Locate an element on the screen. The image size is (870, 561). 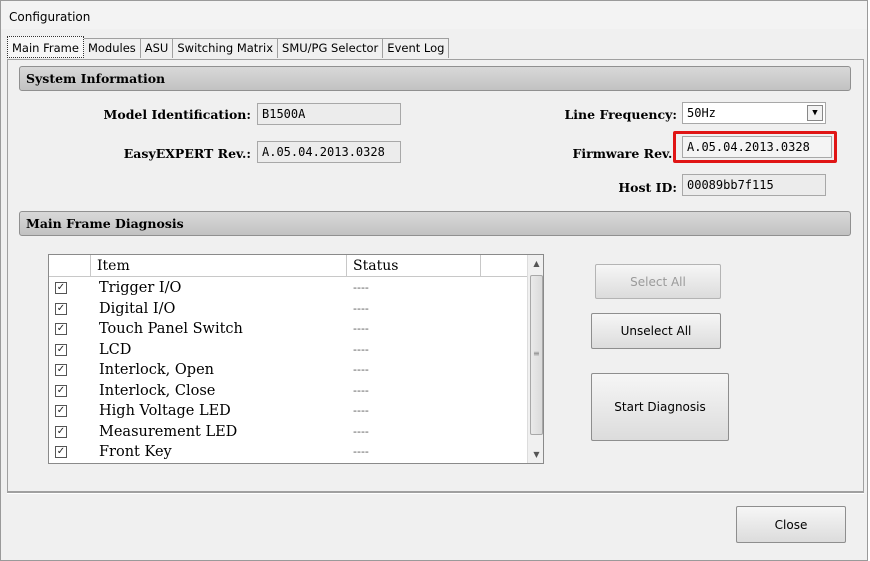
header-check-column is located at coordinates (70, 266).